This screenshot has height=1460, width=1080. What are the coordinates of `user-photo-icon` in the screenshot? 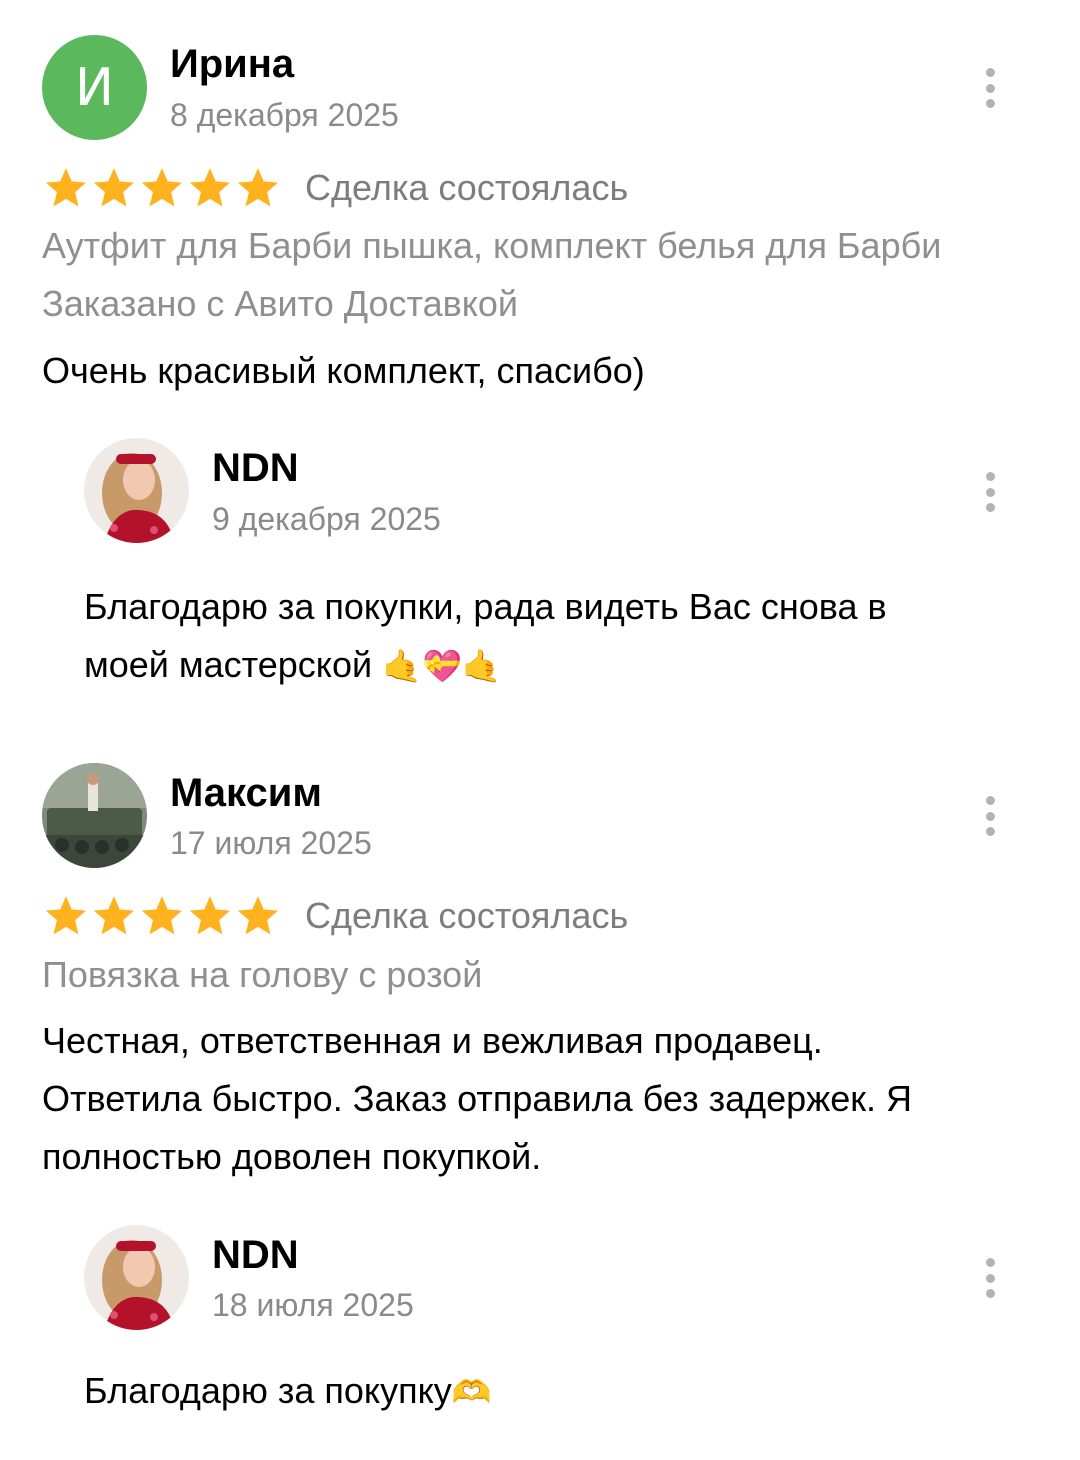 It's located at (94, 815).